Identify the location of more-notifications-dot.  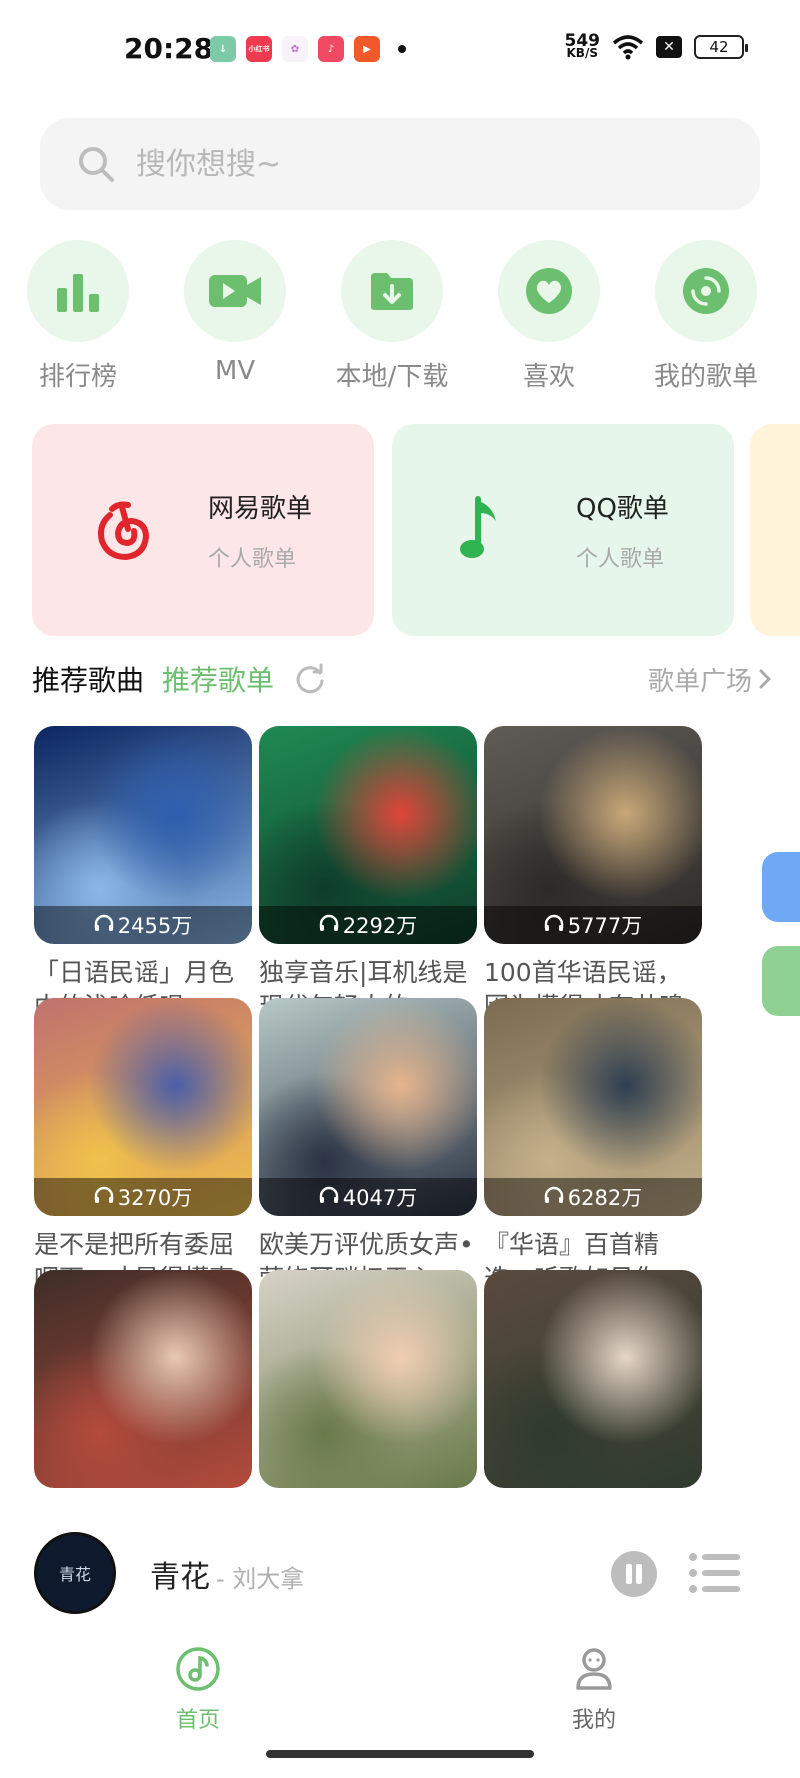
(402, 49).